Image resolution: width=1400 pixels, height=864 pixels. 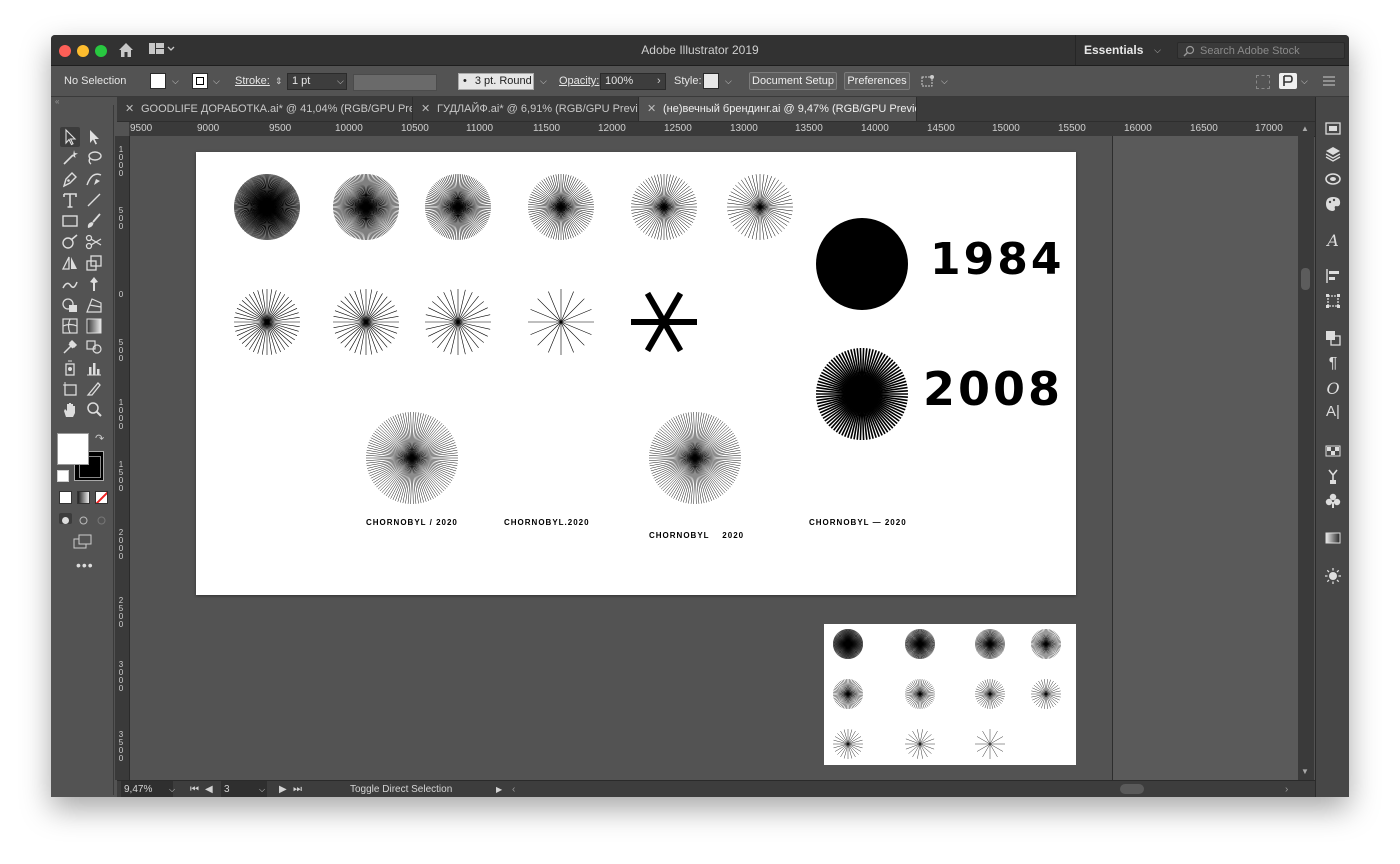 What do you see at coordinates (70, 326) in the screenshot?
I see `mesh-tool-icon` at bounding box center [70, 326].